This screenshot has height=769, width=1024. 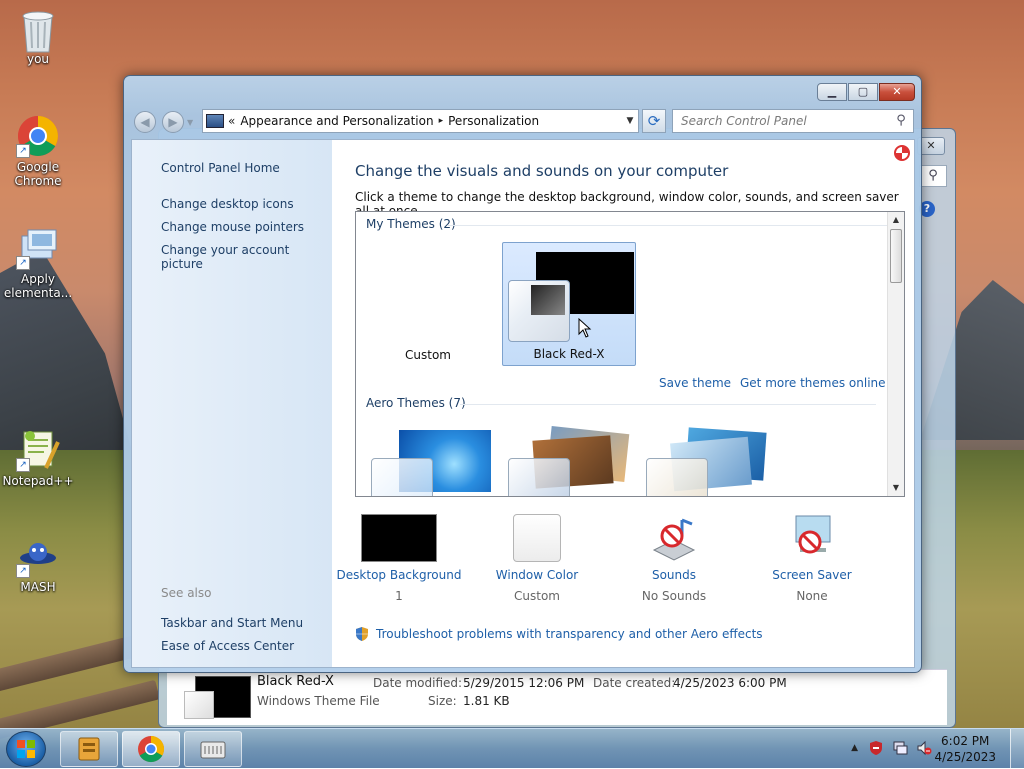 What do you see at coordinates (674, 575) in the screenshot?
I see `sounds-label: Sounds` at bounding box center [674, 575].